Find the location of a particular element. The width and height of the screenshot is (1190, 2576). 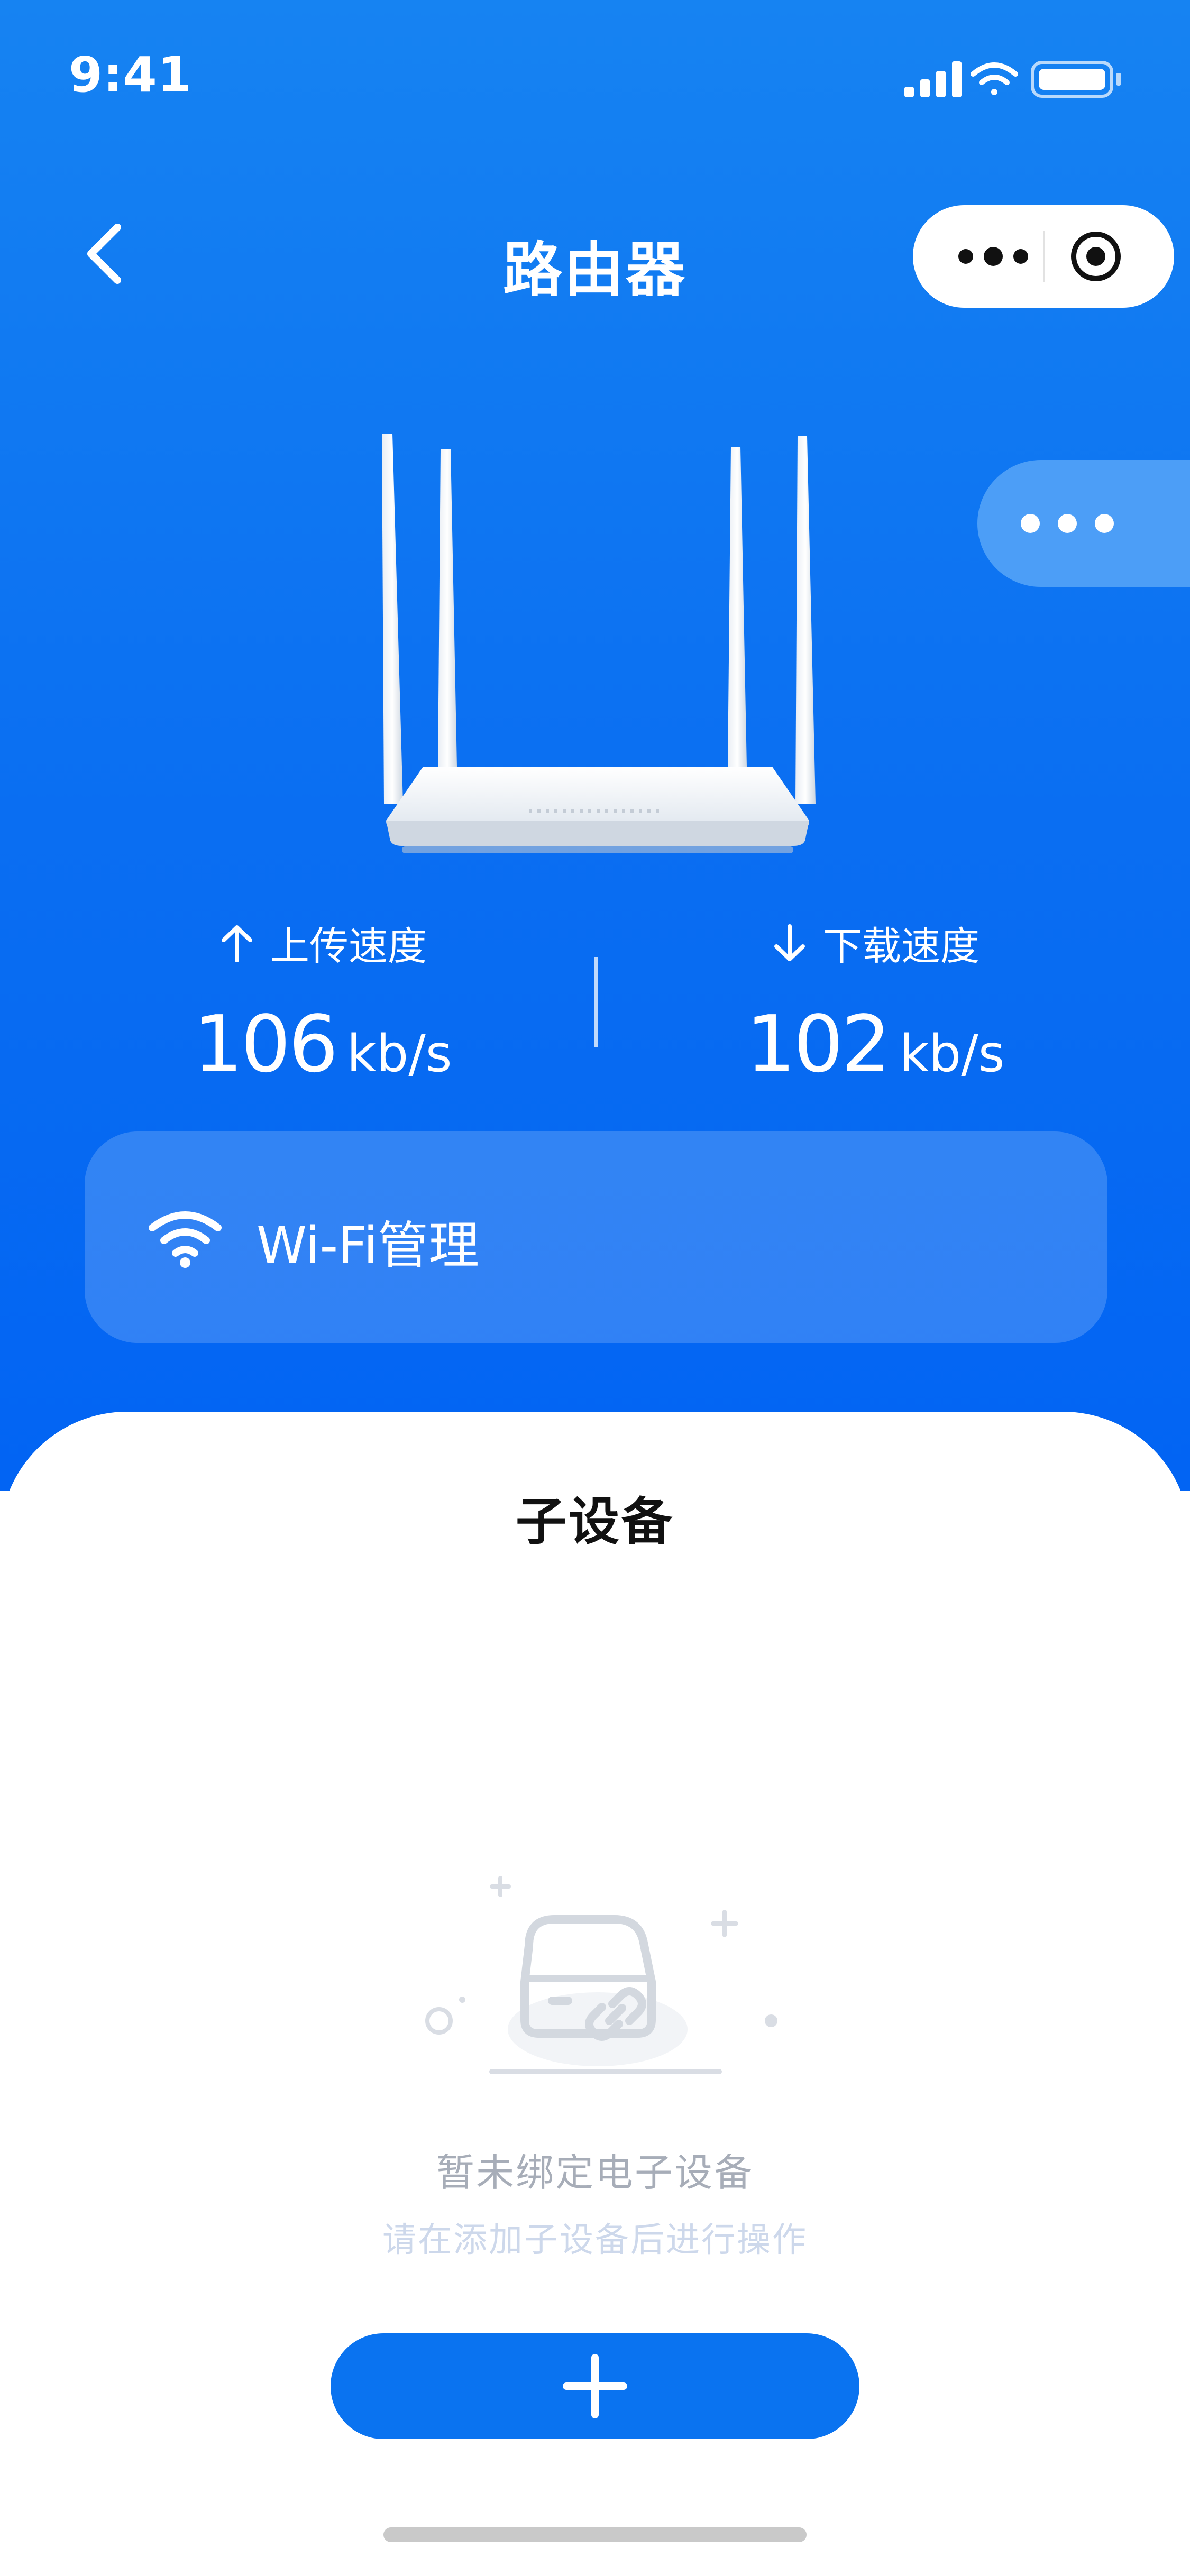

empty-devices-illustration is located at coordinates (601, 1975).